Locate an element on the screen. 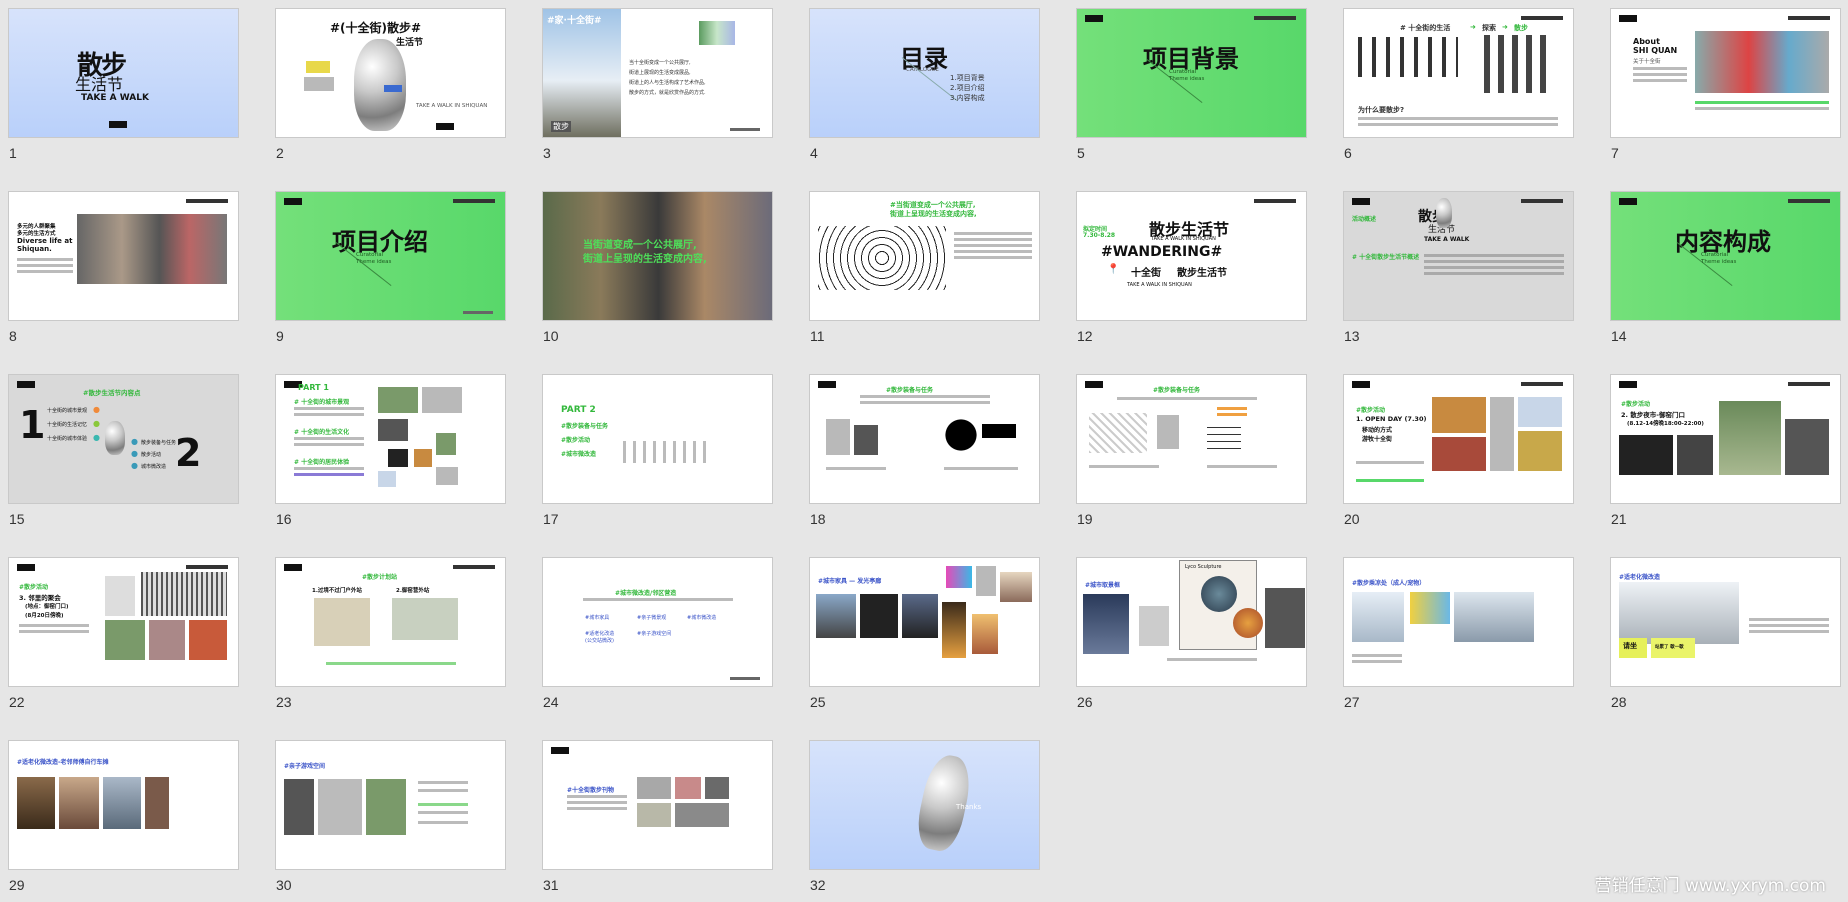  slide-text: (地点：御窑门口) is located at coordinates (47, 607).